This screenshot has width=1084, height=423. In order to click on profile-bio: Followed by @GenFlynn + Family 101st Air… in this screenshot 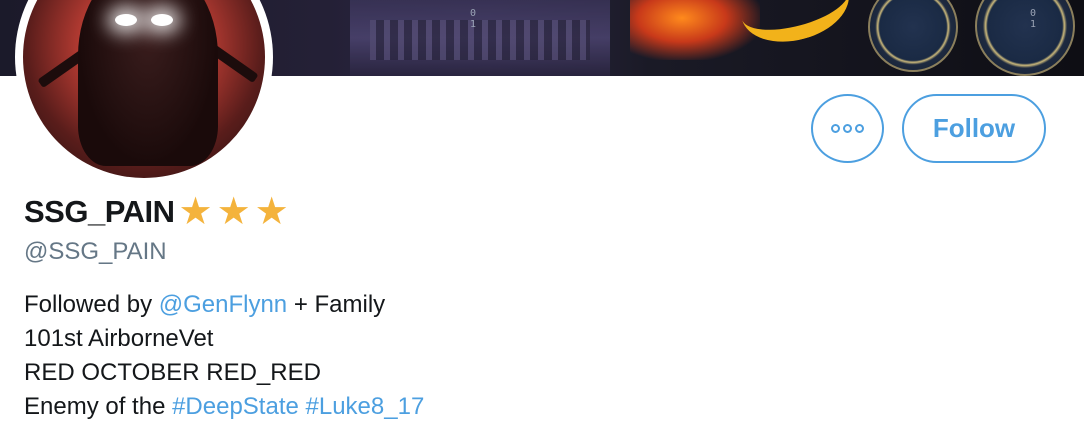, I will do `click(224, 355)`.